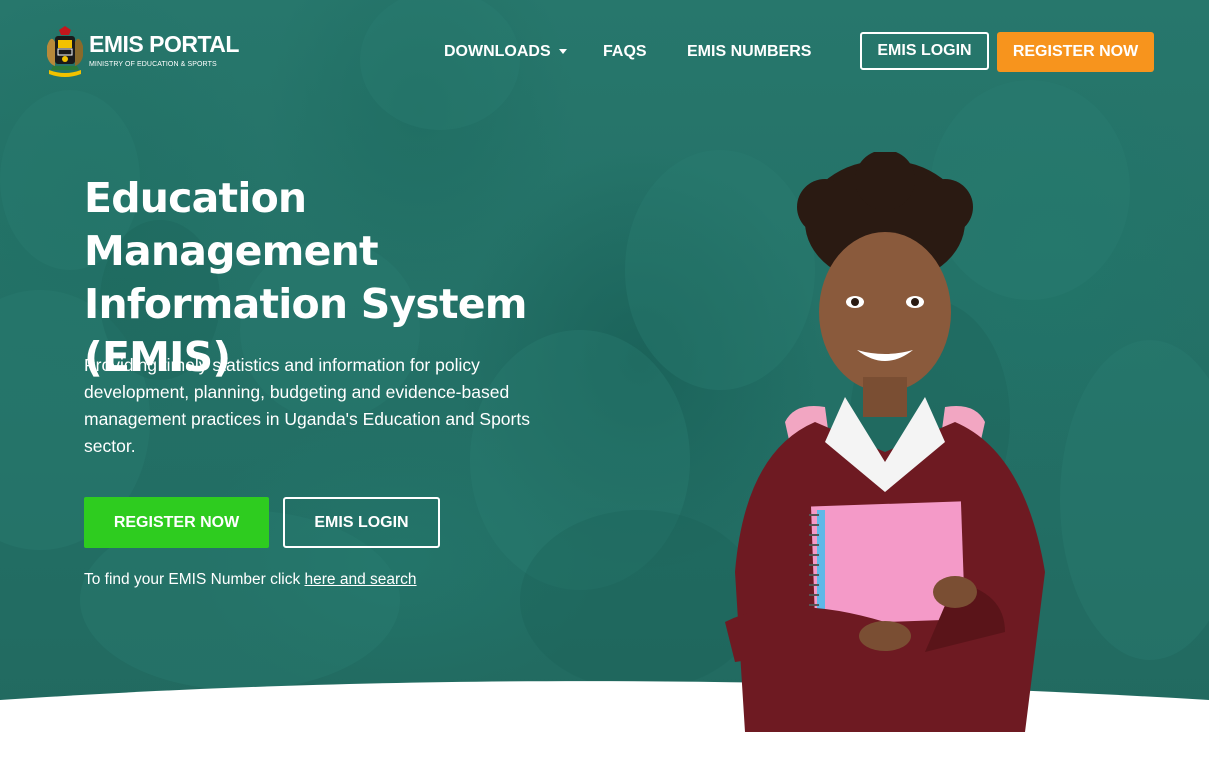  I want to click on here-and-search-link: here and search, so click(361, 579).